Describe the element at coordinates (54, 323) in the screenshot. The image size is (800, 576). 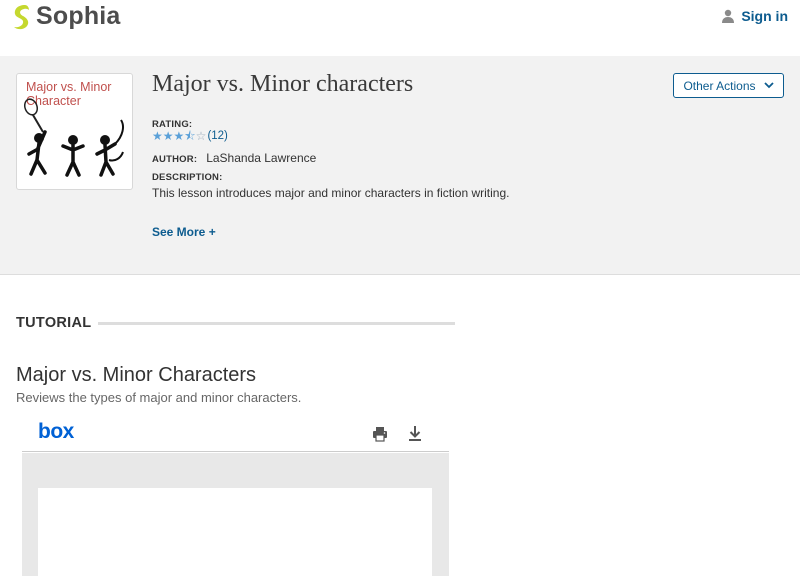
I see `tutorial-section-heading: TUTORIAL` at that location.